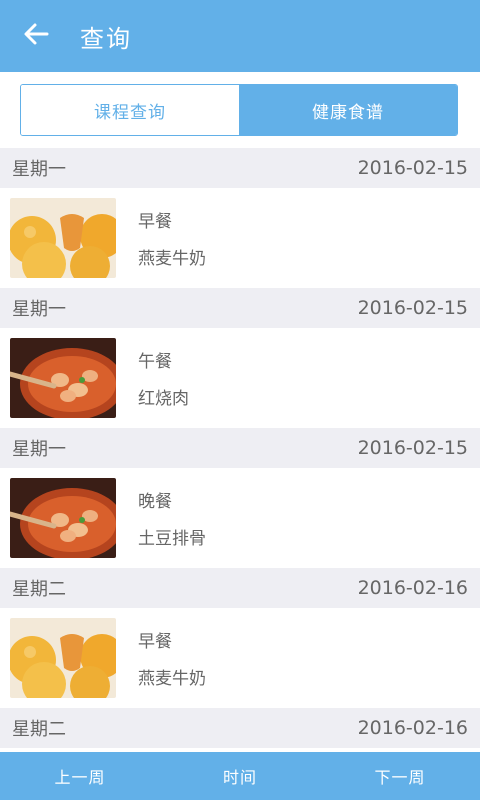 The height and width of the screenshot is (800, 480). What do you see at coordinates (172, 539) in the screenshot?
I see `dish-name-label: 土豆排骨` at bounding box center [172, 539].